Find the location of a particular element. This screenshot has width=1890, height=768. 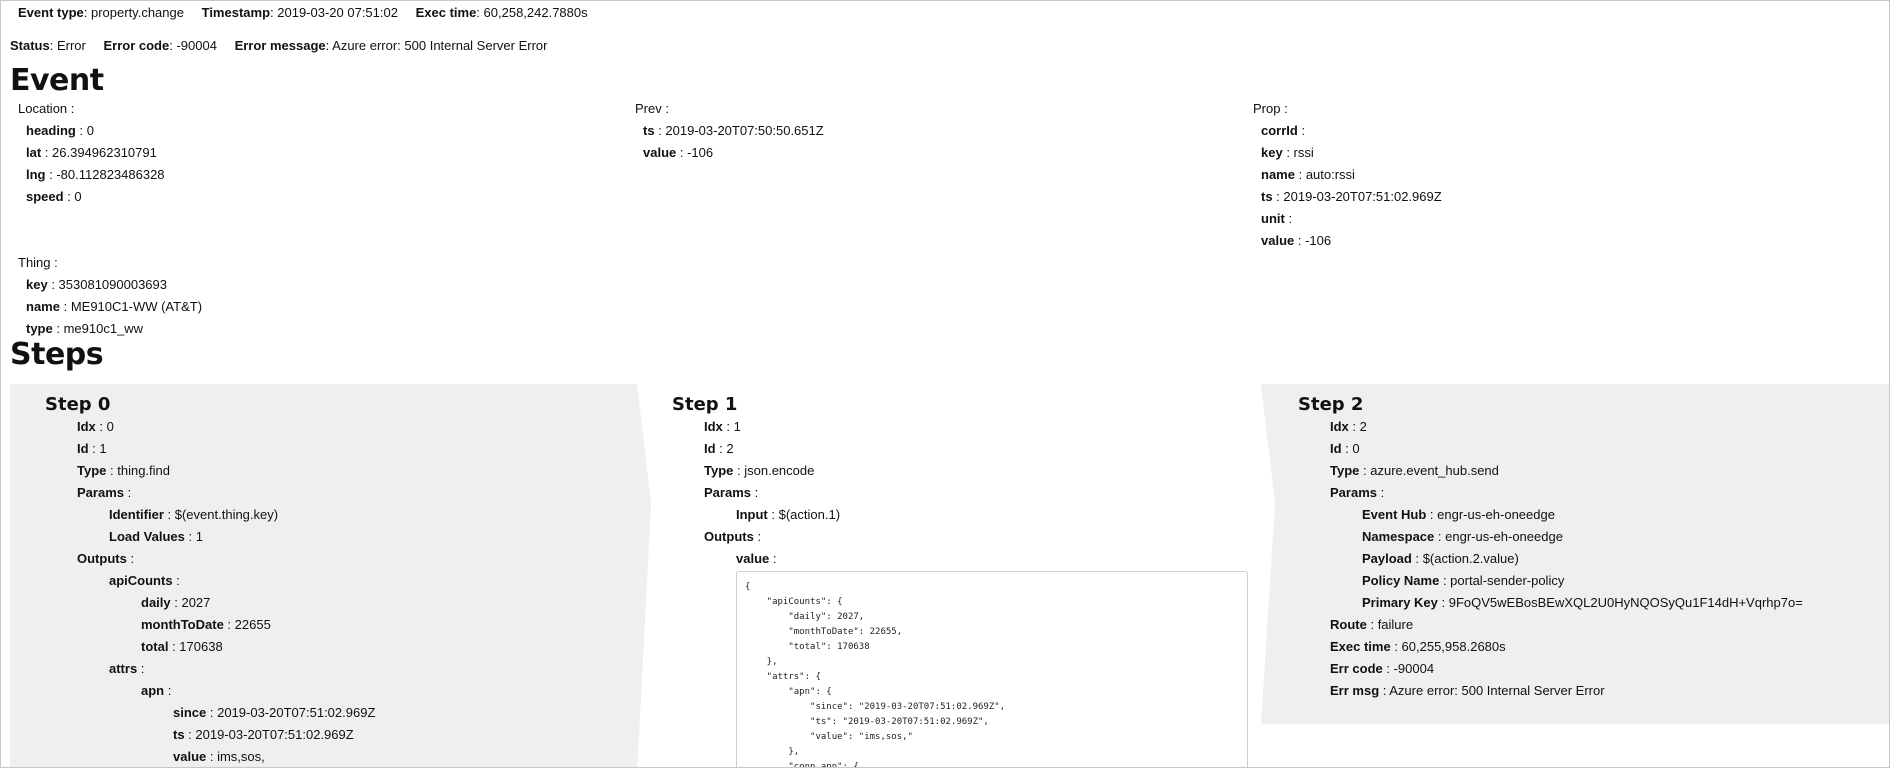

field-row: value : -106 is located at coordinates (1351, 241).